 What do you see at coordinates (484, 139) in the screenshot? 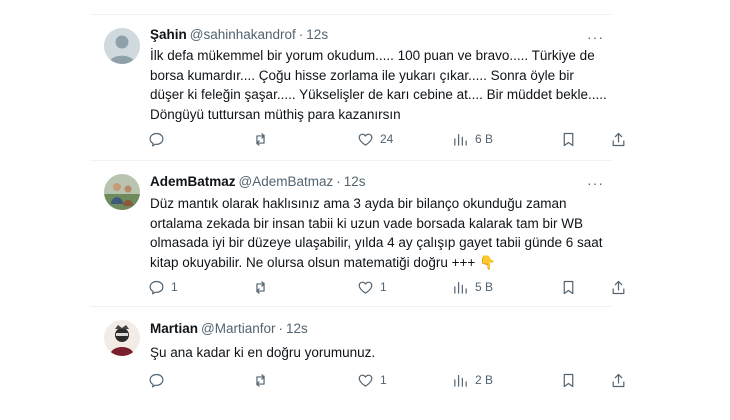
I see `views-count: 6 B` at bounding box center [484, 139].